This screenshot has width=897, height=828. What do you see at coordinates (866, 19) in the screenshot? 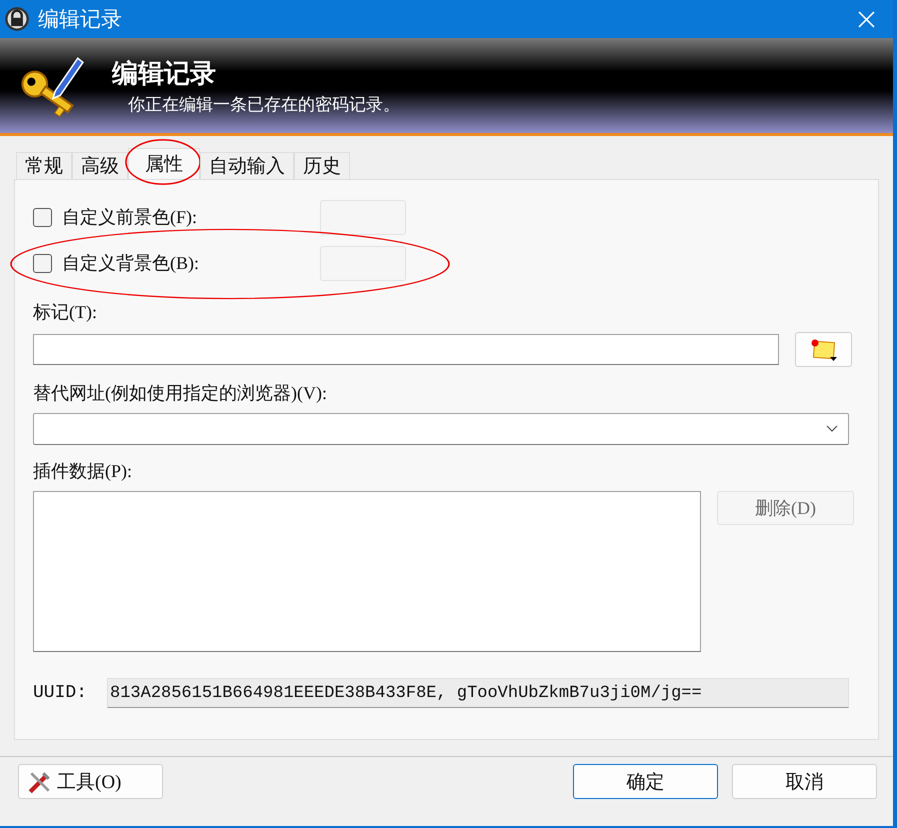
I see `close-icon` at bounding box center [866, 19].